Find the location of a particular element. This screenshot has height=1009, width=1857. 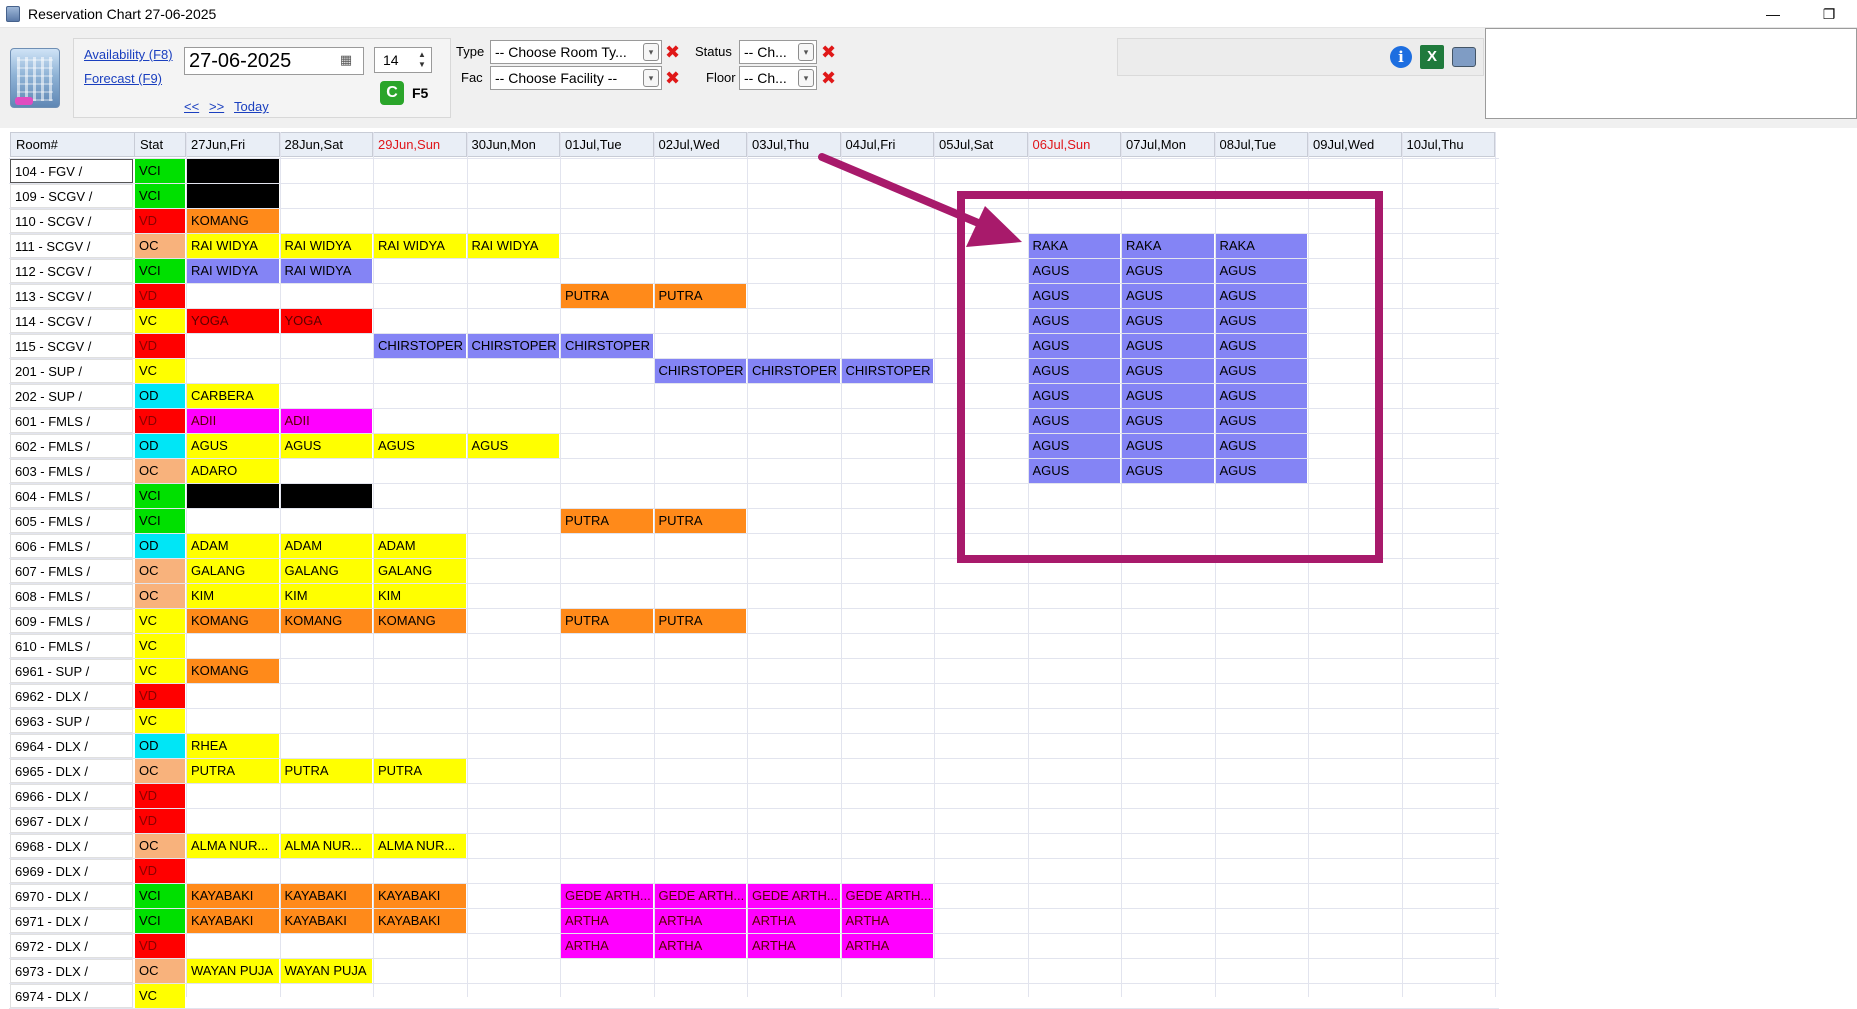

room-cell: 202 - SUP / is located at coordinates (71, 396).